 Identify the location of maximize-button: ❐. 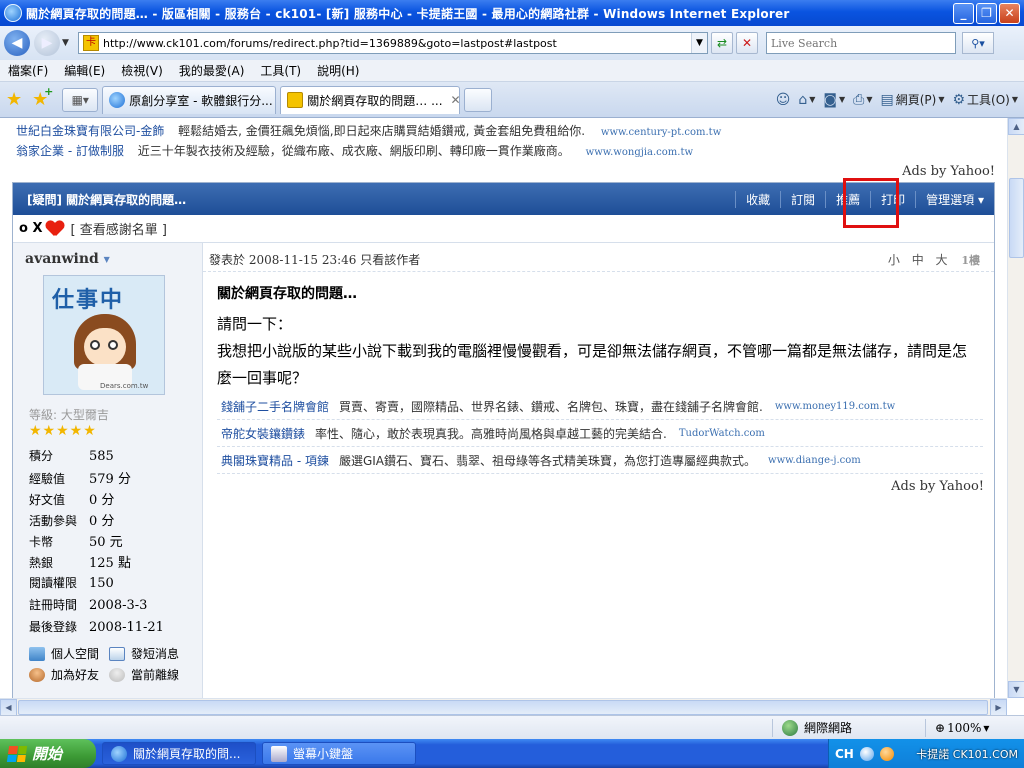
(986, 13).